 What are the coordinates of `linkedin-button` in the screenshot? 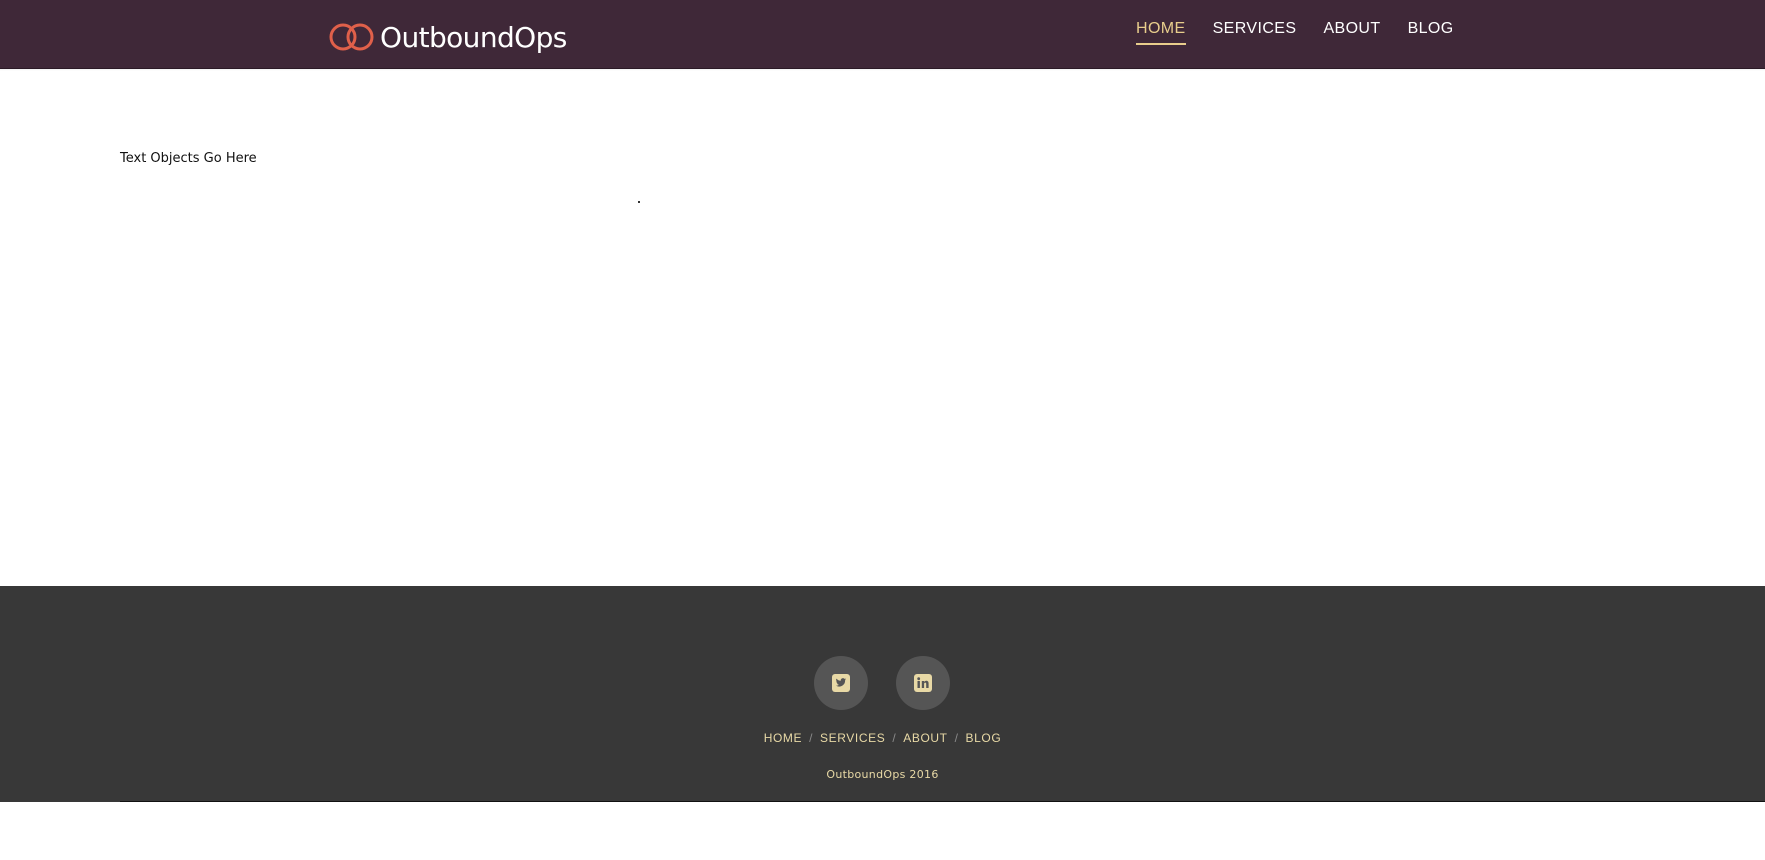 It's located at (923, 683).